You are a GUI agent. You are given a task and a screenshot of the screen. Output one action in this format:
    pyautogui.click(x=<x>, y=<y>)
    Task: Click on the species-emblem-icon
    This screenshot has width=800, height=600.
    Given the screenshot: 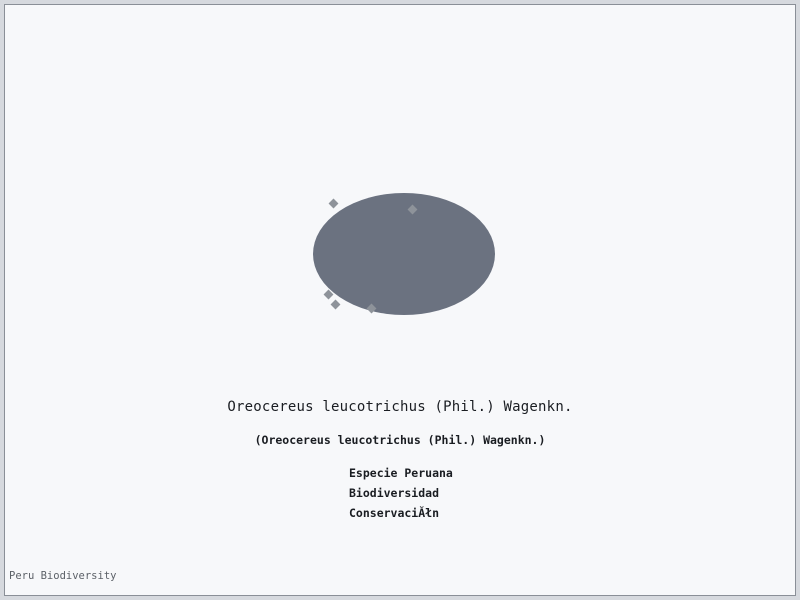 What is the action you would take?
    pyautogui.click(x=405, y=255)
    